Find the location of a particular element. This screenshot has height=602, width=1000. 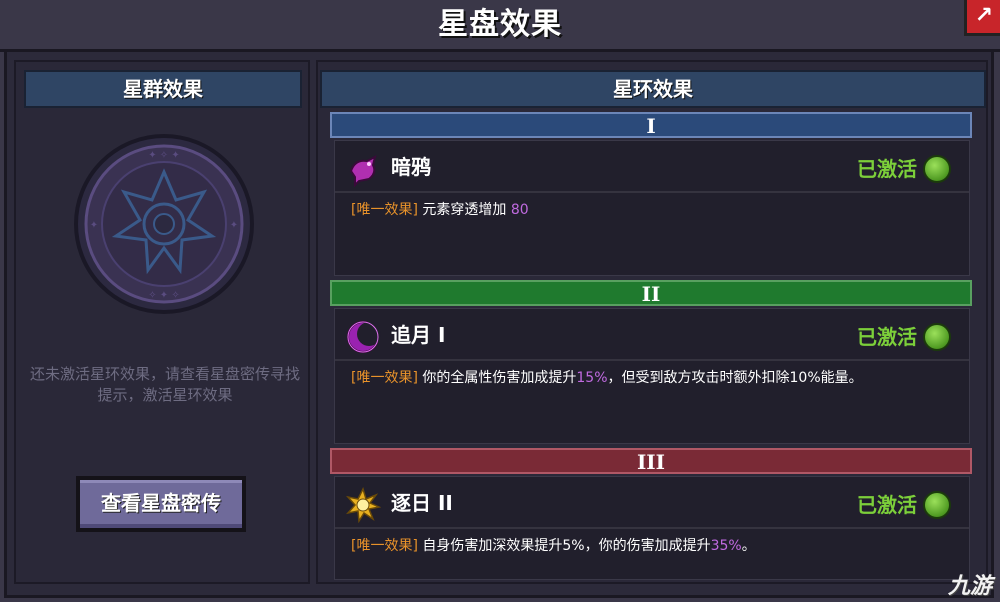

view-star-secret-button: 查看星盘密传 is located at coordinates (161, 504).